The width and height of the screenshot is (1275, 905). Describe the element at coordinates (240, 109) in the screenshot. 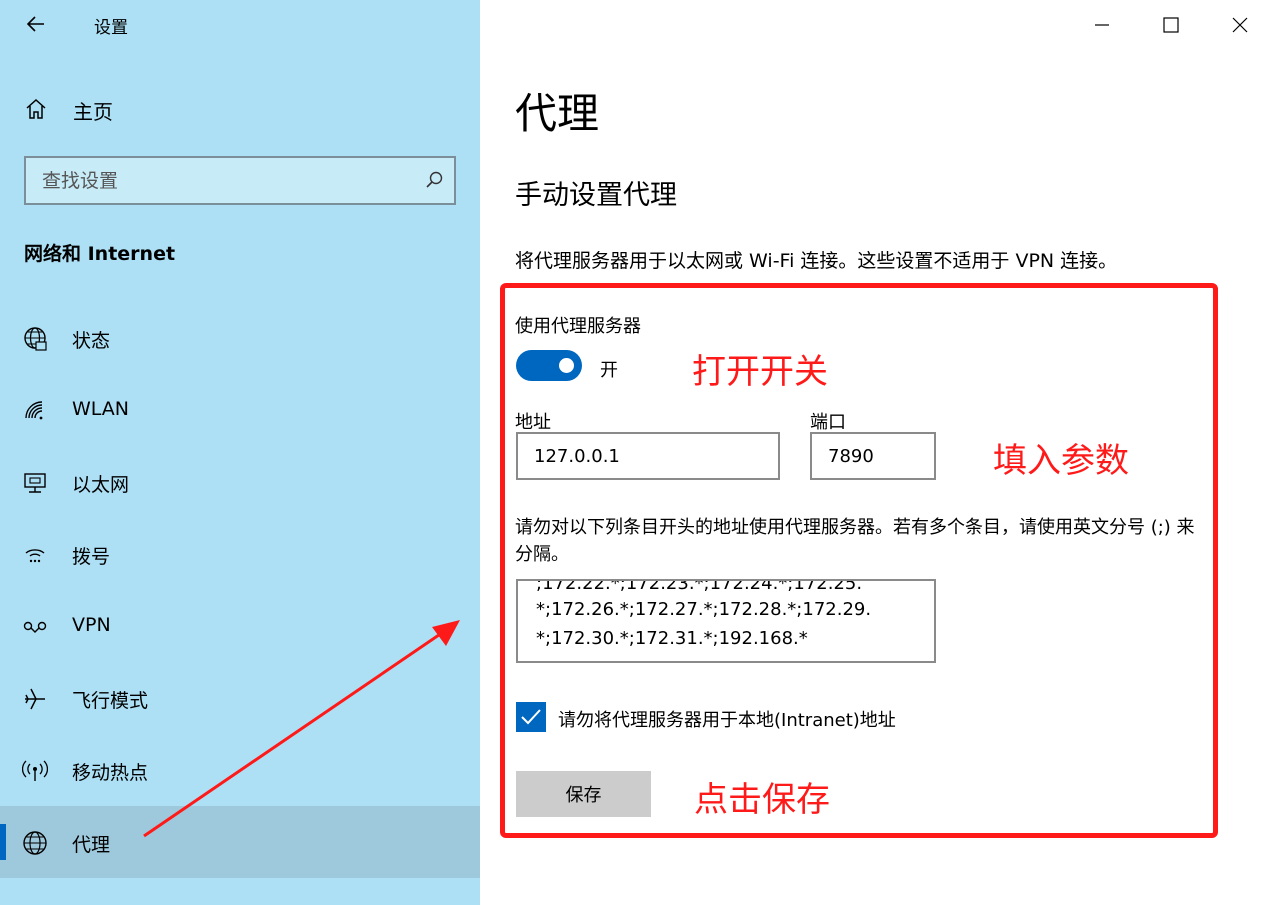

I see `sidebar-item-home: 主页` at that location.